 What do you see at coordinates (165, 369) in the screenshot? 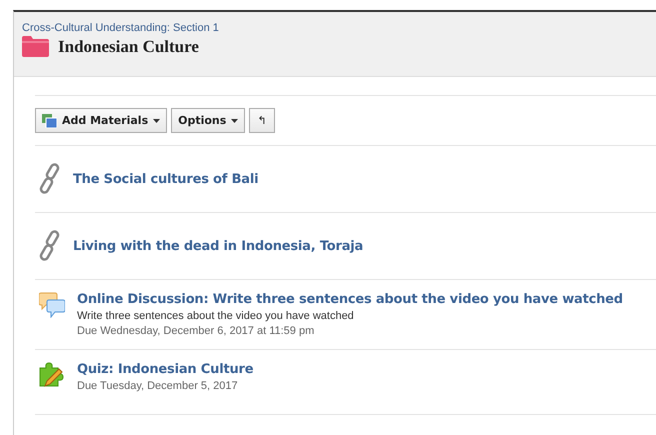
I see `item-title-link: Quiz: Indonesian Culture` at bounding box center [165, 369].